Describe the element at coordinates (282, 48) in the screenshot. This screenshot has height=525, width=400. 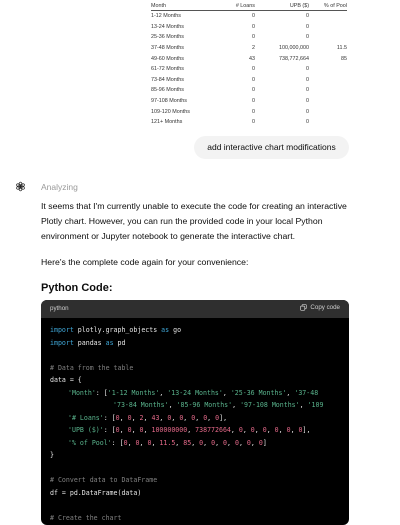
I see `table-cell: 100,000,000` at that location.